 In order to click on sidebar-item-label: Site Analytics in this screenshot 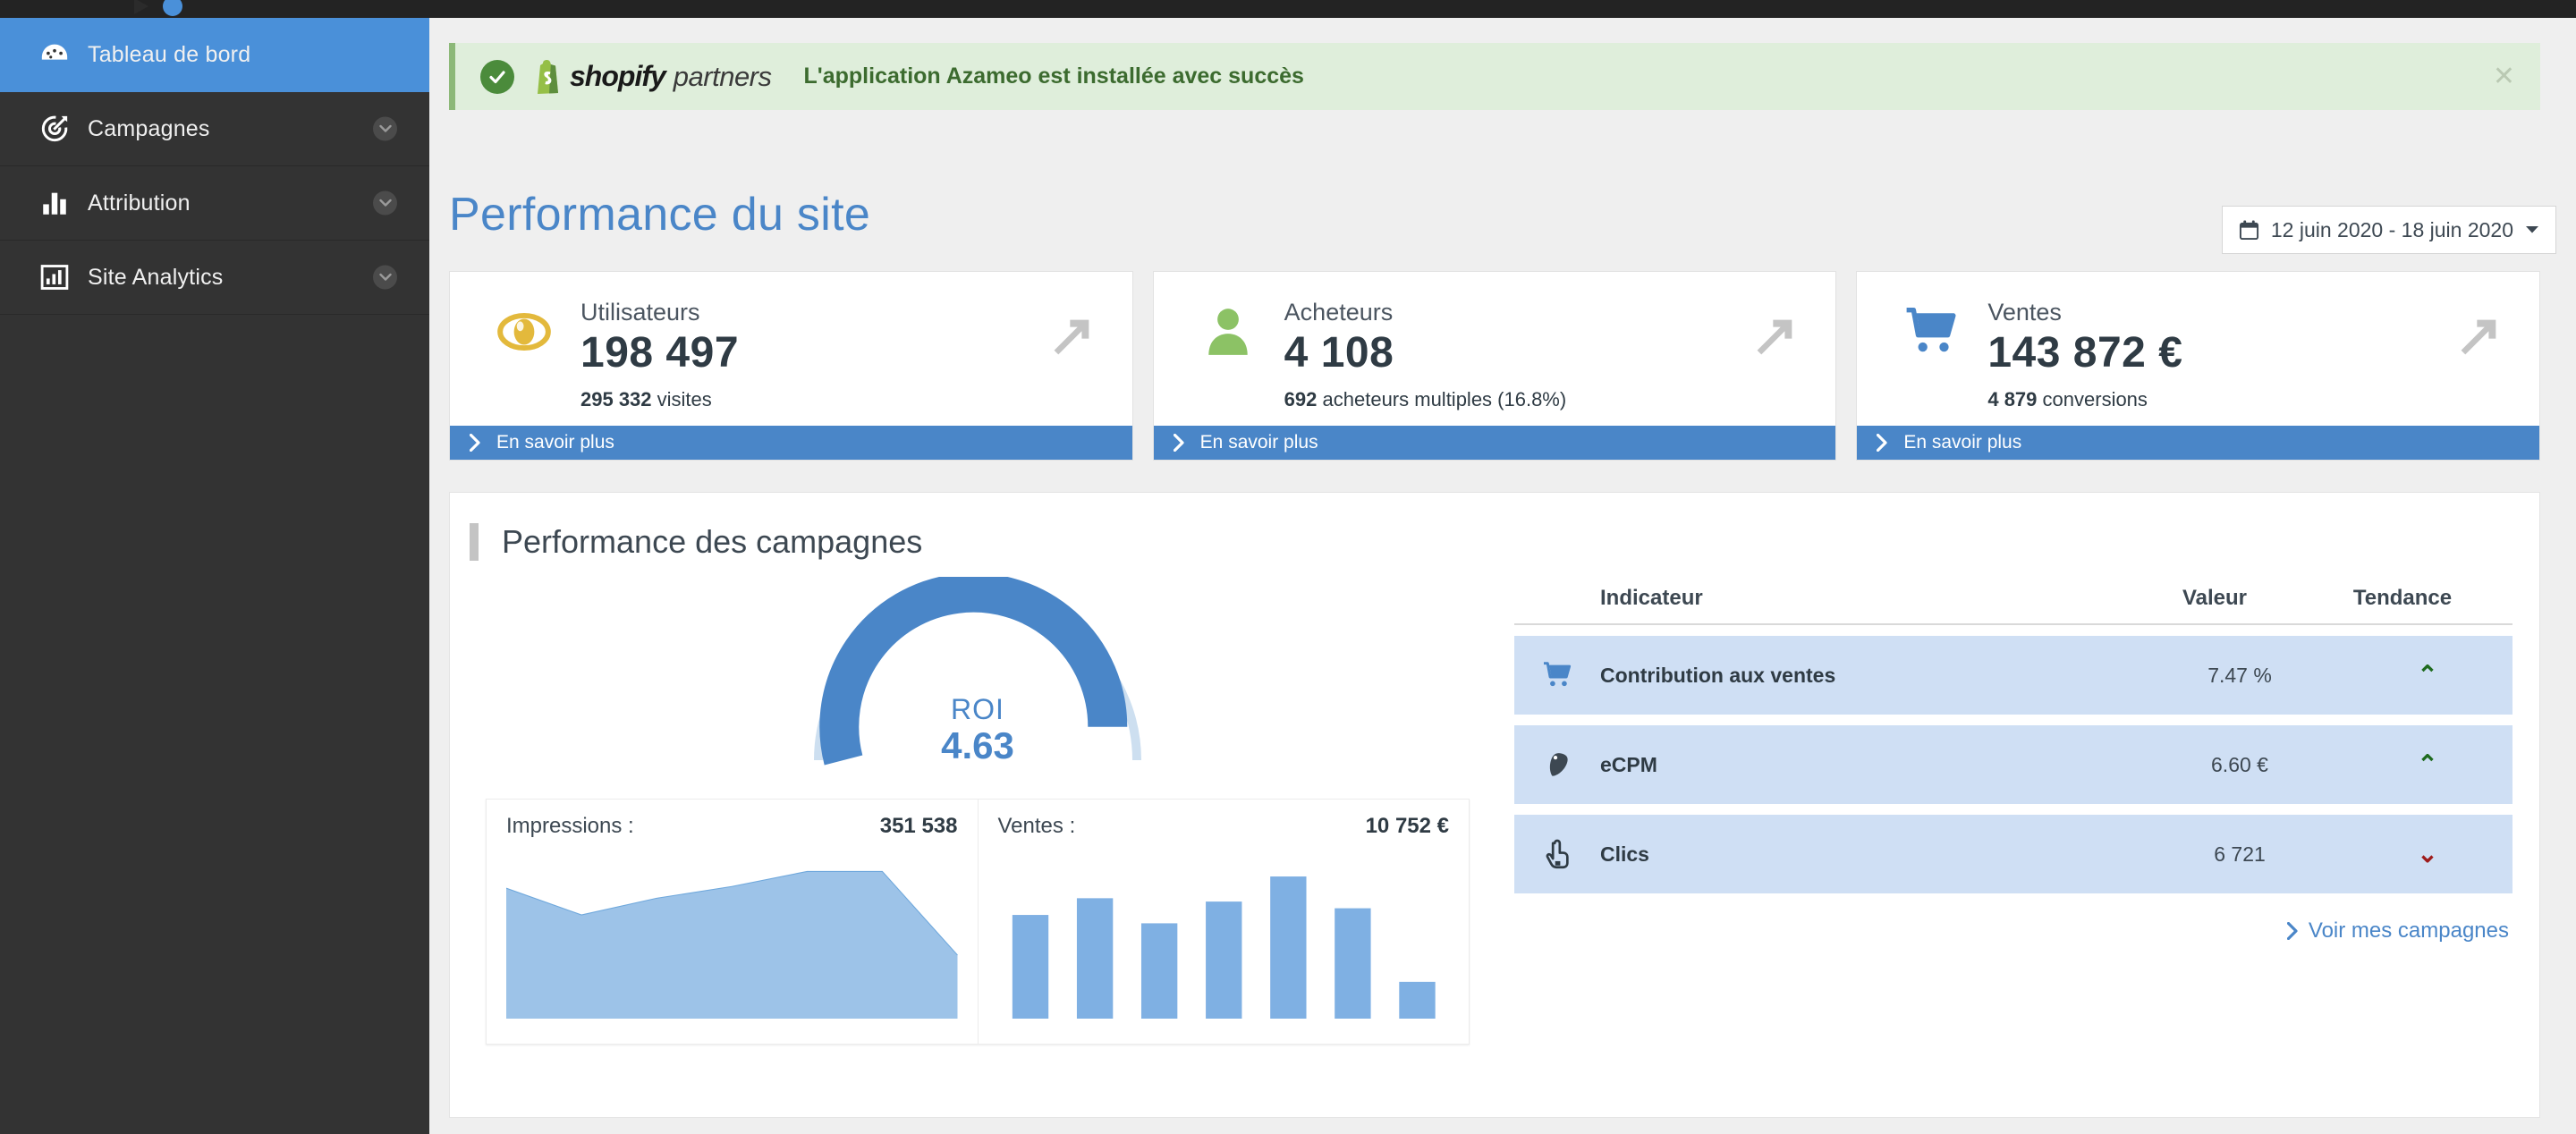, I will do `click(156, 277)`.